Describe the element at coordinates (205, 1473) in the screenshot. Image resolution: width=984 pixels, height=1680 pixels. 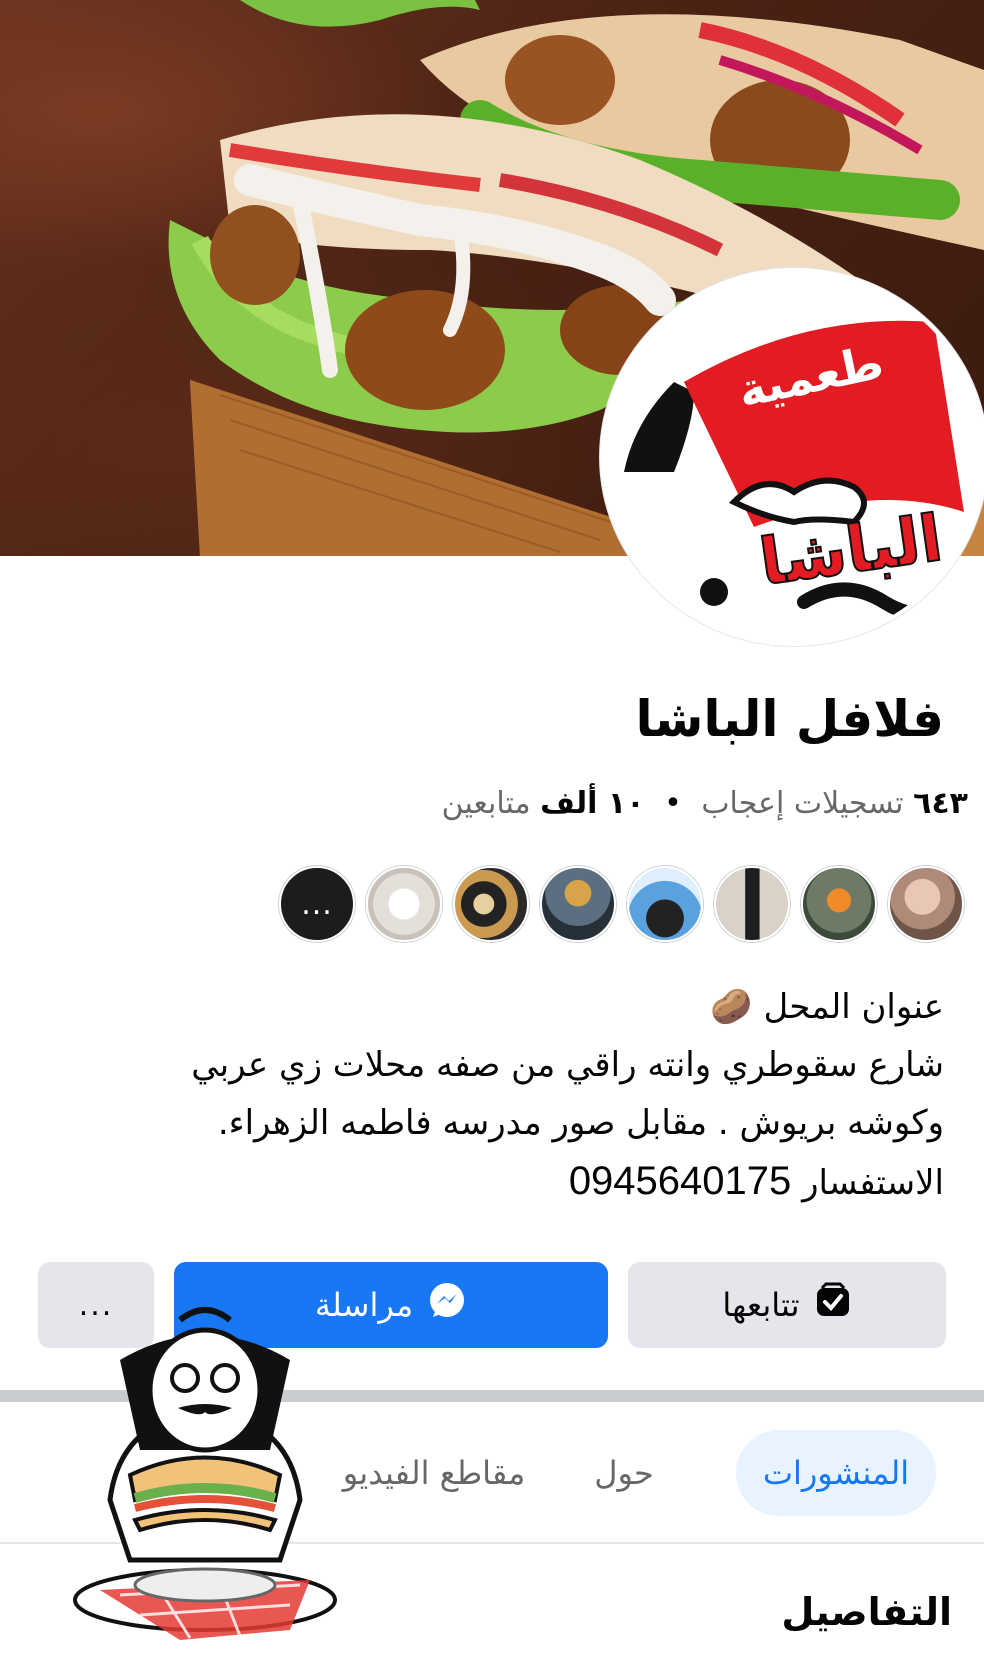
I see `sandwich-mascot-icon` at that location.